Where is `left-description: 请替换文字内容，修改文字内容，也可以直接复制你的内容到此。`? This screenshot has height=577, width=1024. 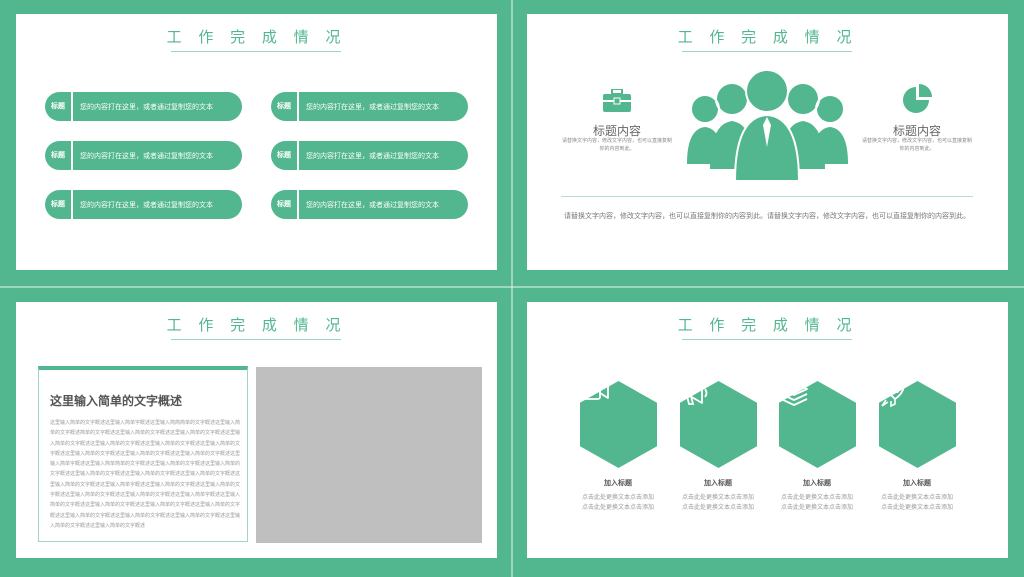 left-description: 请替换文字内容，修改文字内容，也可以直接复制你的内容到此。 is located at coordinates (617, 145).